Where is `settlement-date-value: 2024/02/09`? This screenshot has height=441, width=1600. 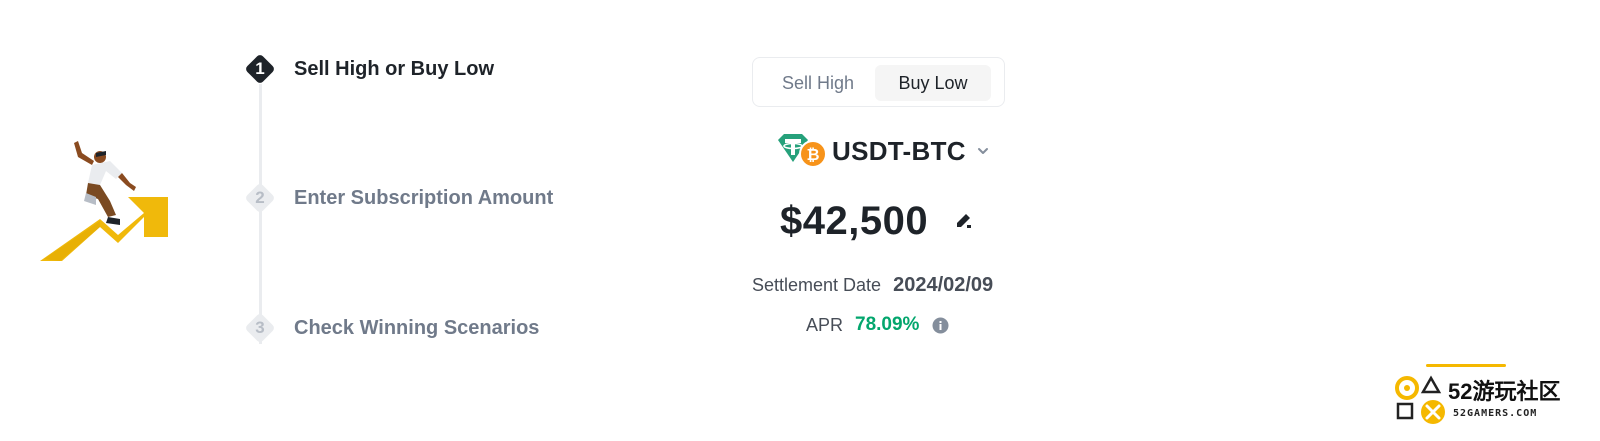 settlement-date-value: 2024/02/09 is located at coordinates (943, 284).